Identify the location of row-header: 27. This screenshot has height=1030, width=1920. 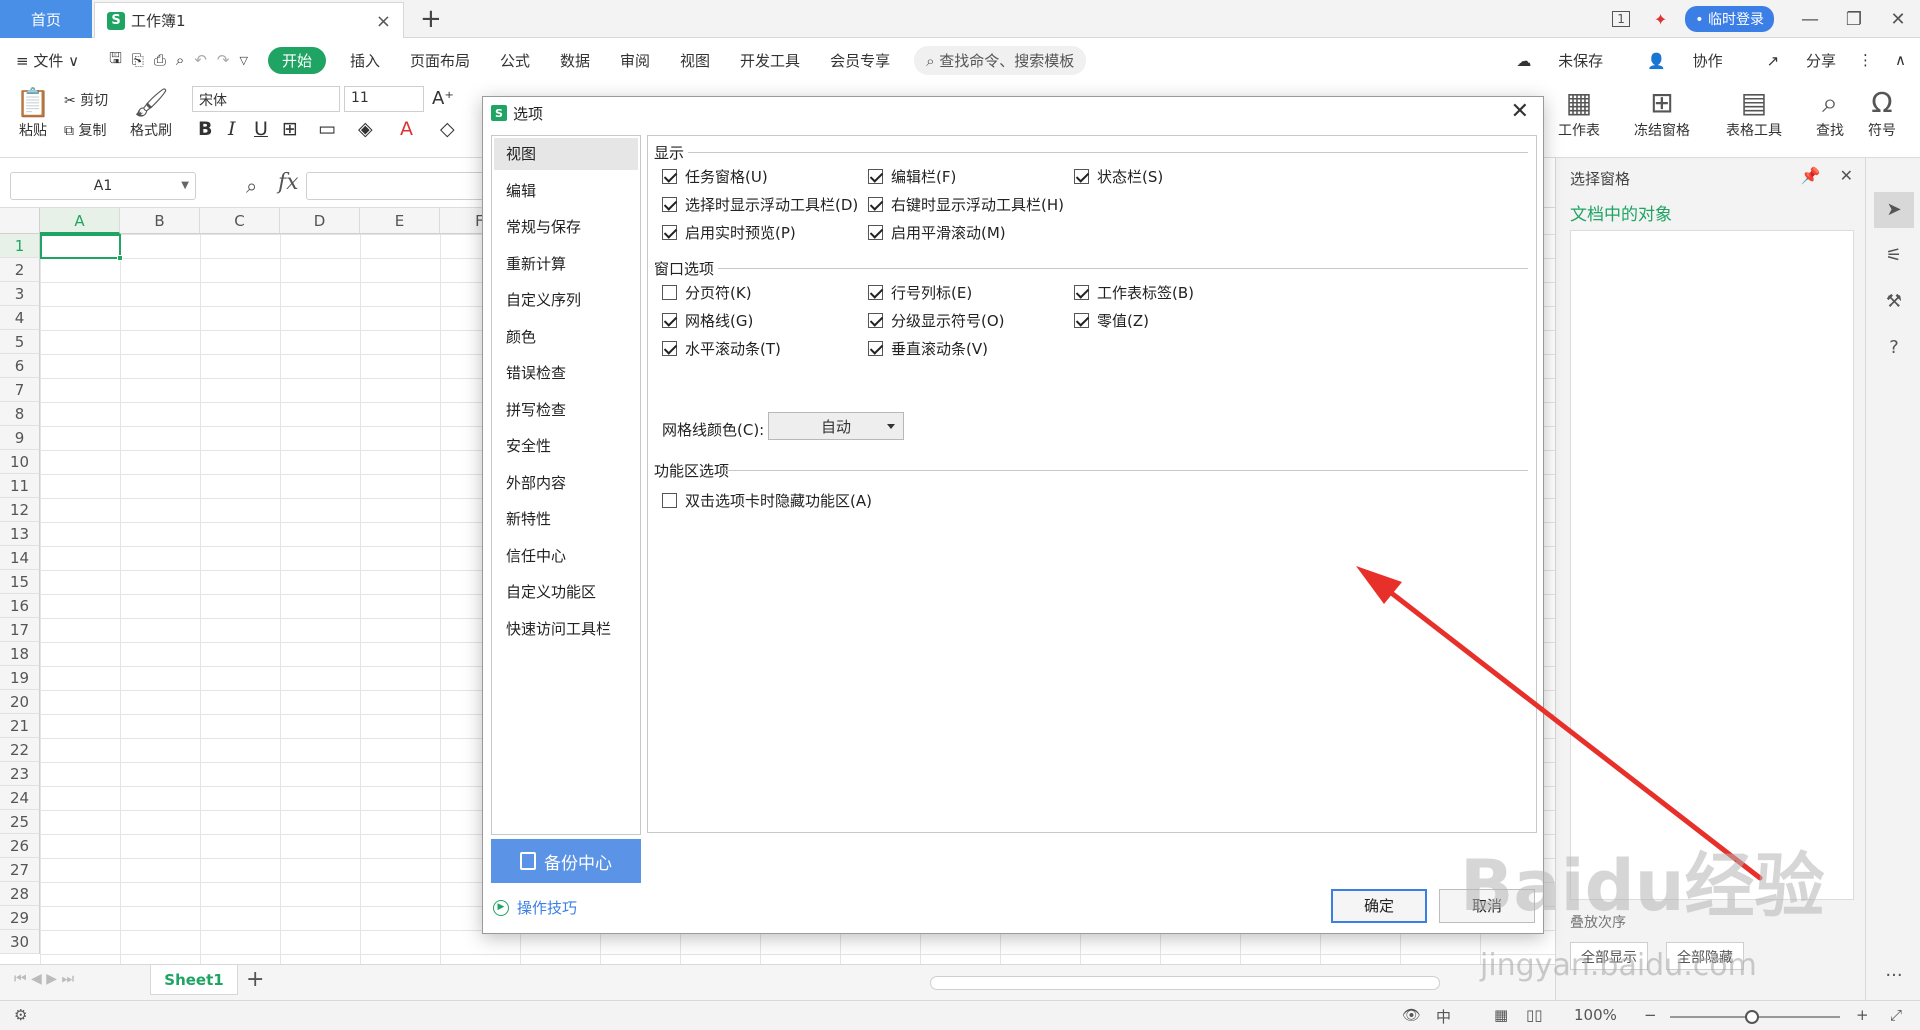
(20, 870).